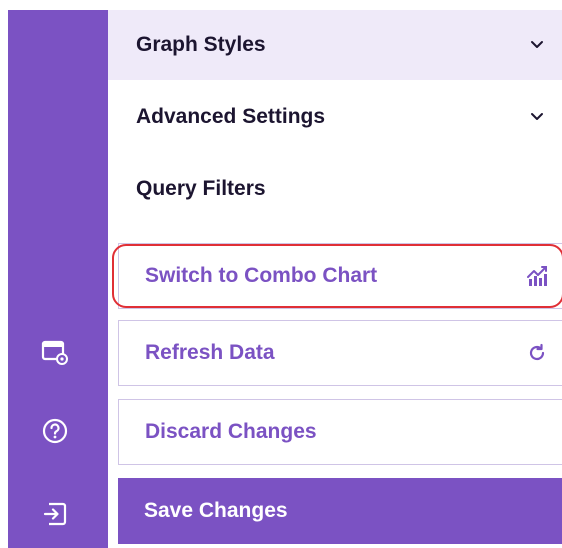 Image resolution: width=562 pixels, height=548 pixels. Describe the element at coordinates (335, 45) in the screenshot. I see `section-graph-styles: Graph Styles` at that location.